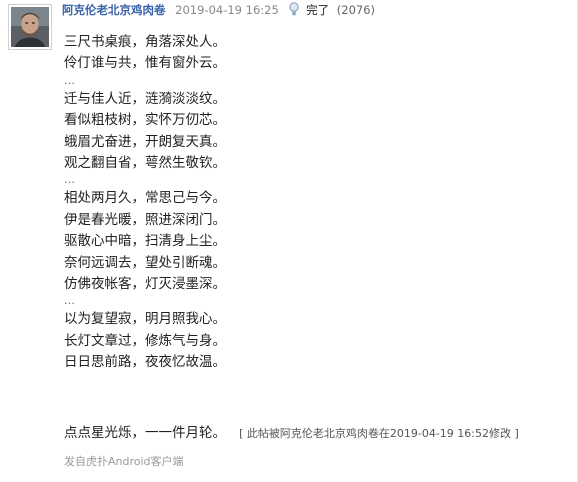  What do you see at coordinates (145, 98) in the screenshot?
I see `poem-line: 迁与佳人近，涟漪淡淡纹。` at bounding box center [145, 98].